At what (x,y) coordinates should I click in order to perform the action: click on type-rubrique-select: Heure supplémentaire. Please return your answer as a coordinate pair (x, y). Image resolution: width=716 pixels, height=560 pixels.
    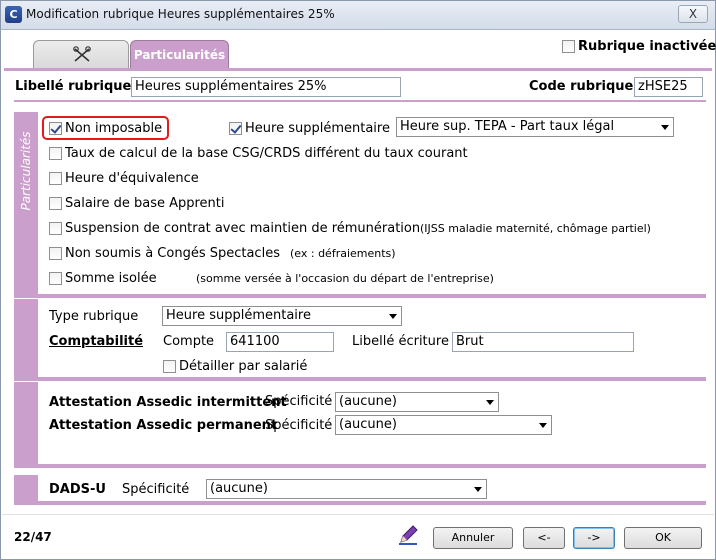
    Looking at the image, I should click on (282, 316).